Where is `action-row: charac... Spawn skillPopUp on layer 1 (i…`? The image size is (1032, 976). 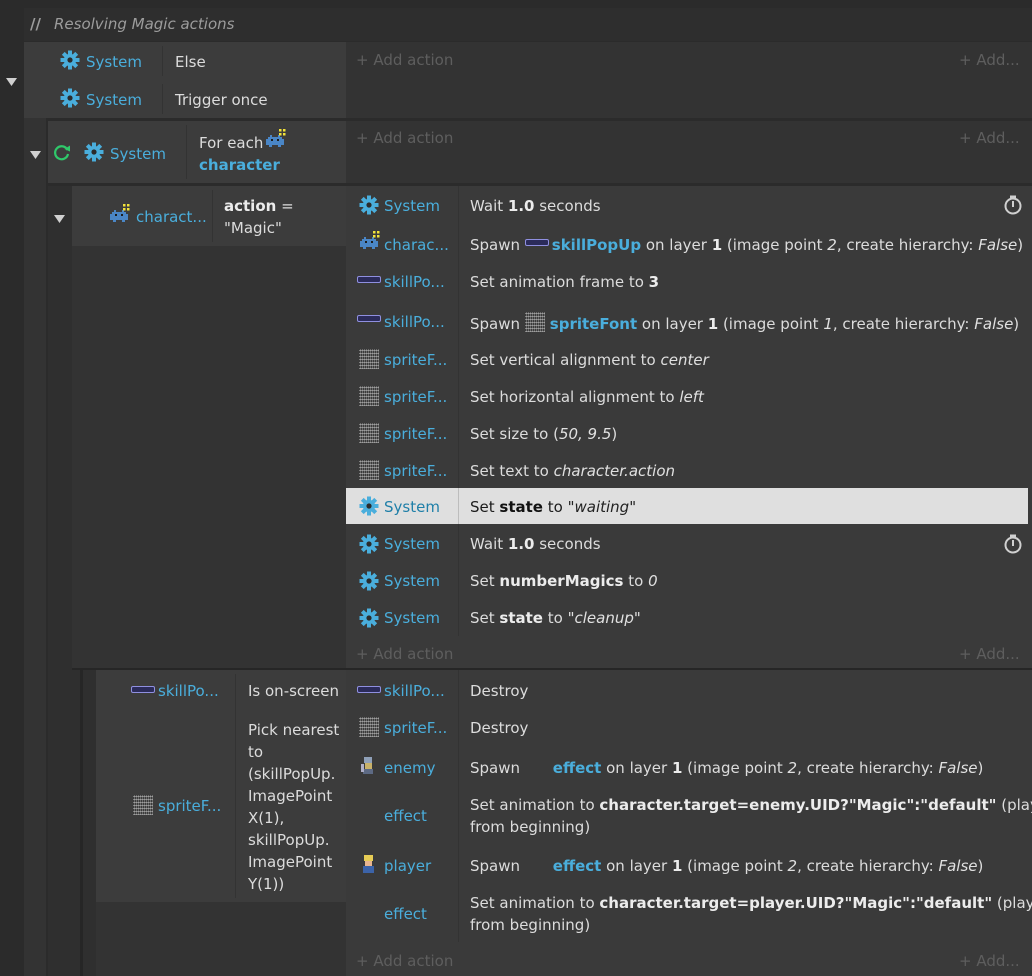
action-row: charac... Spawn skillPopUp on layer 1 (i… is located at coordinates (689, 243).